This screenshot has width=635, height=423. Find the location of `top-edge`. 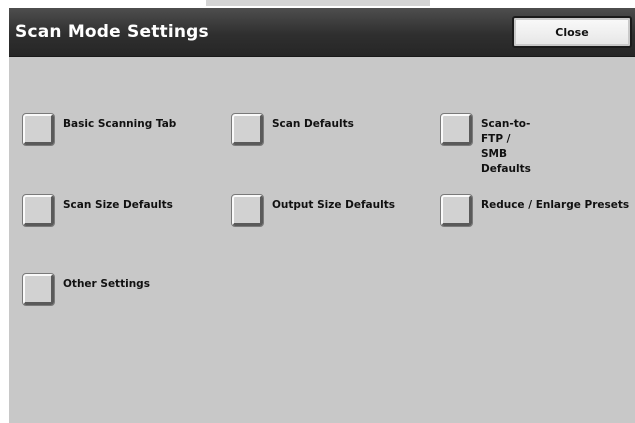

top-edge is located at coordinates (317, 4).